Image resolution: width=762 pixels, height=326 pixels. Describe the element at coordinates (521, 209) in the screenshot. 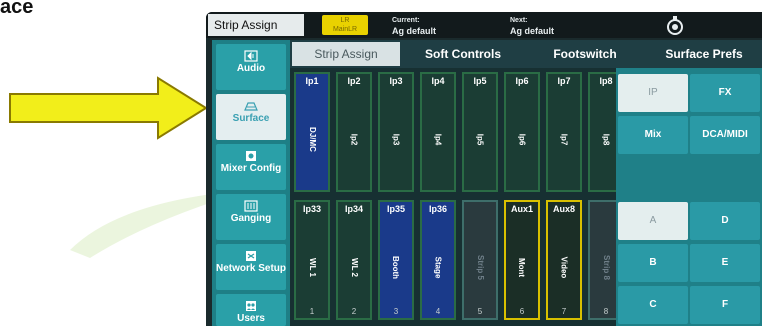

I see `strip-source: Aux1` at that location.